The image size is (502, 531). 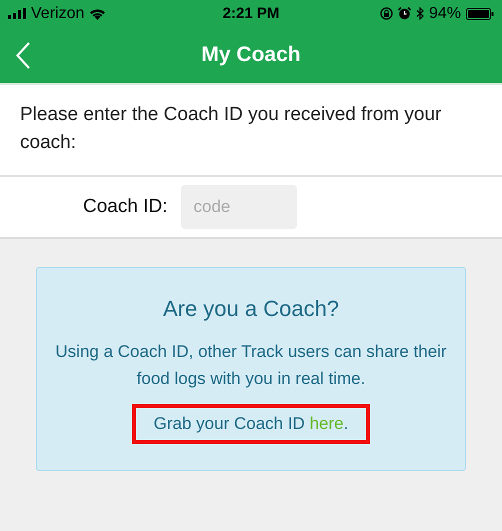 What do you see at coordinates (480, 14) in the screenshot?
I see `battery-icon` at bounding box center [480, 14].